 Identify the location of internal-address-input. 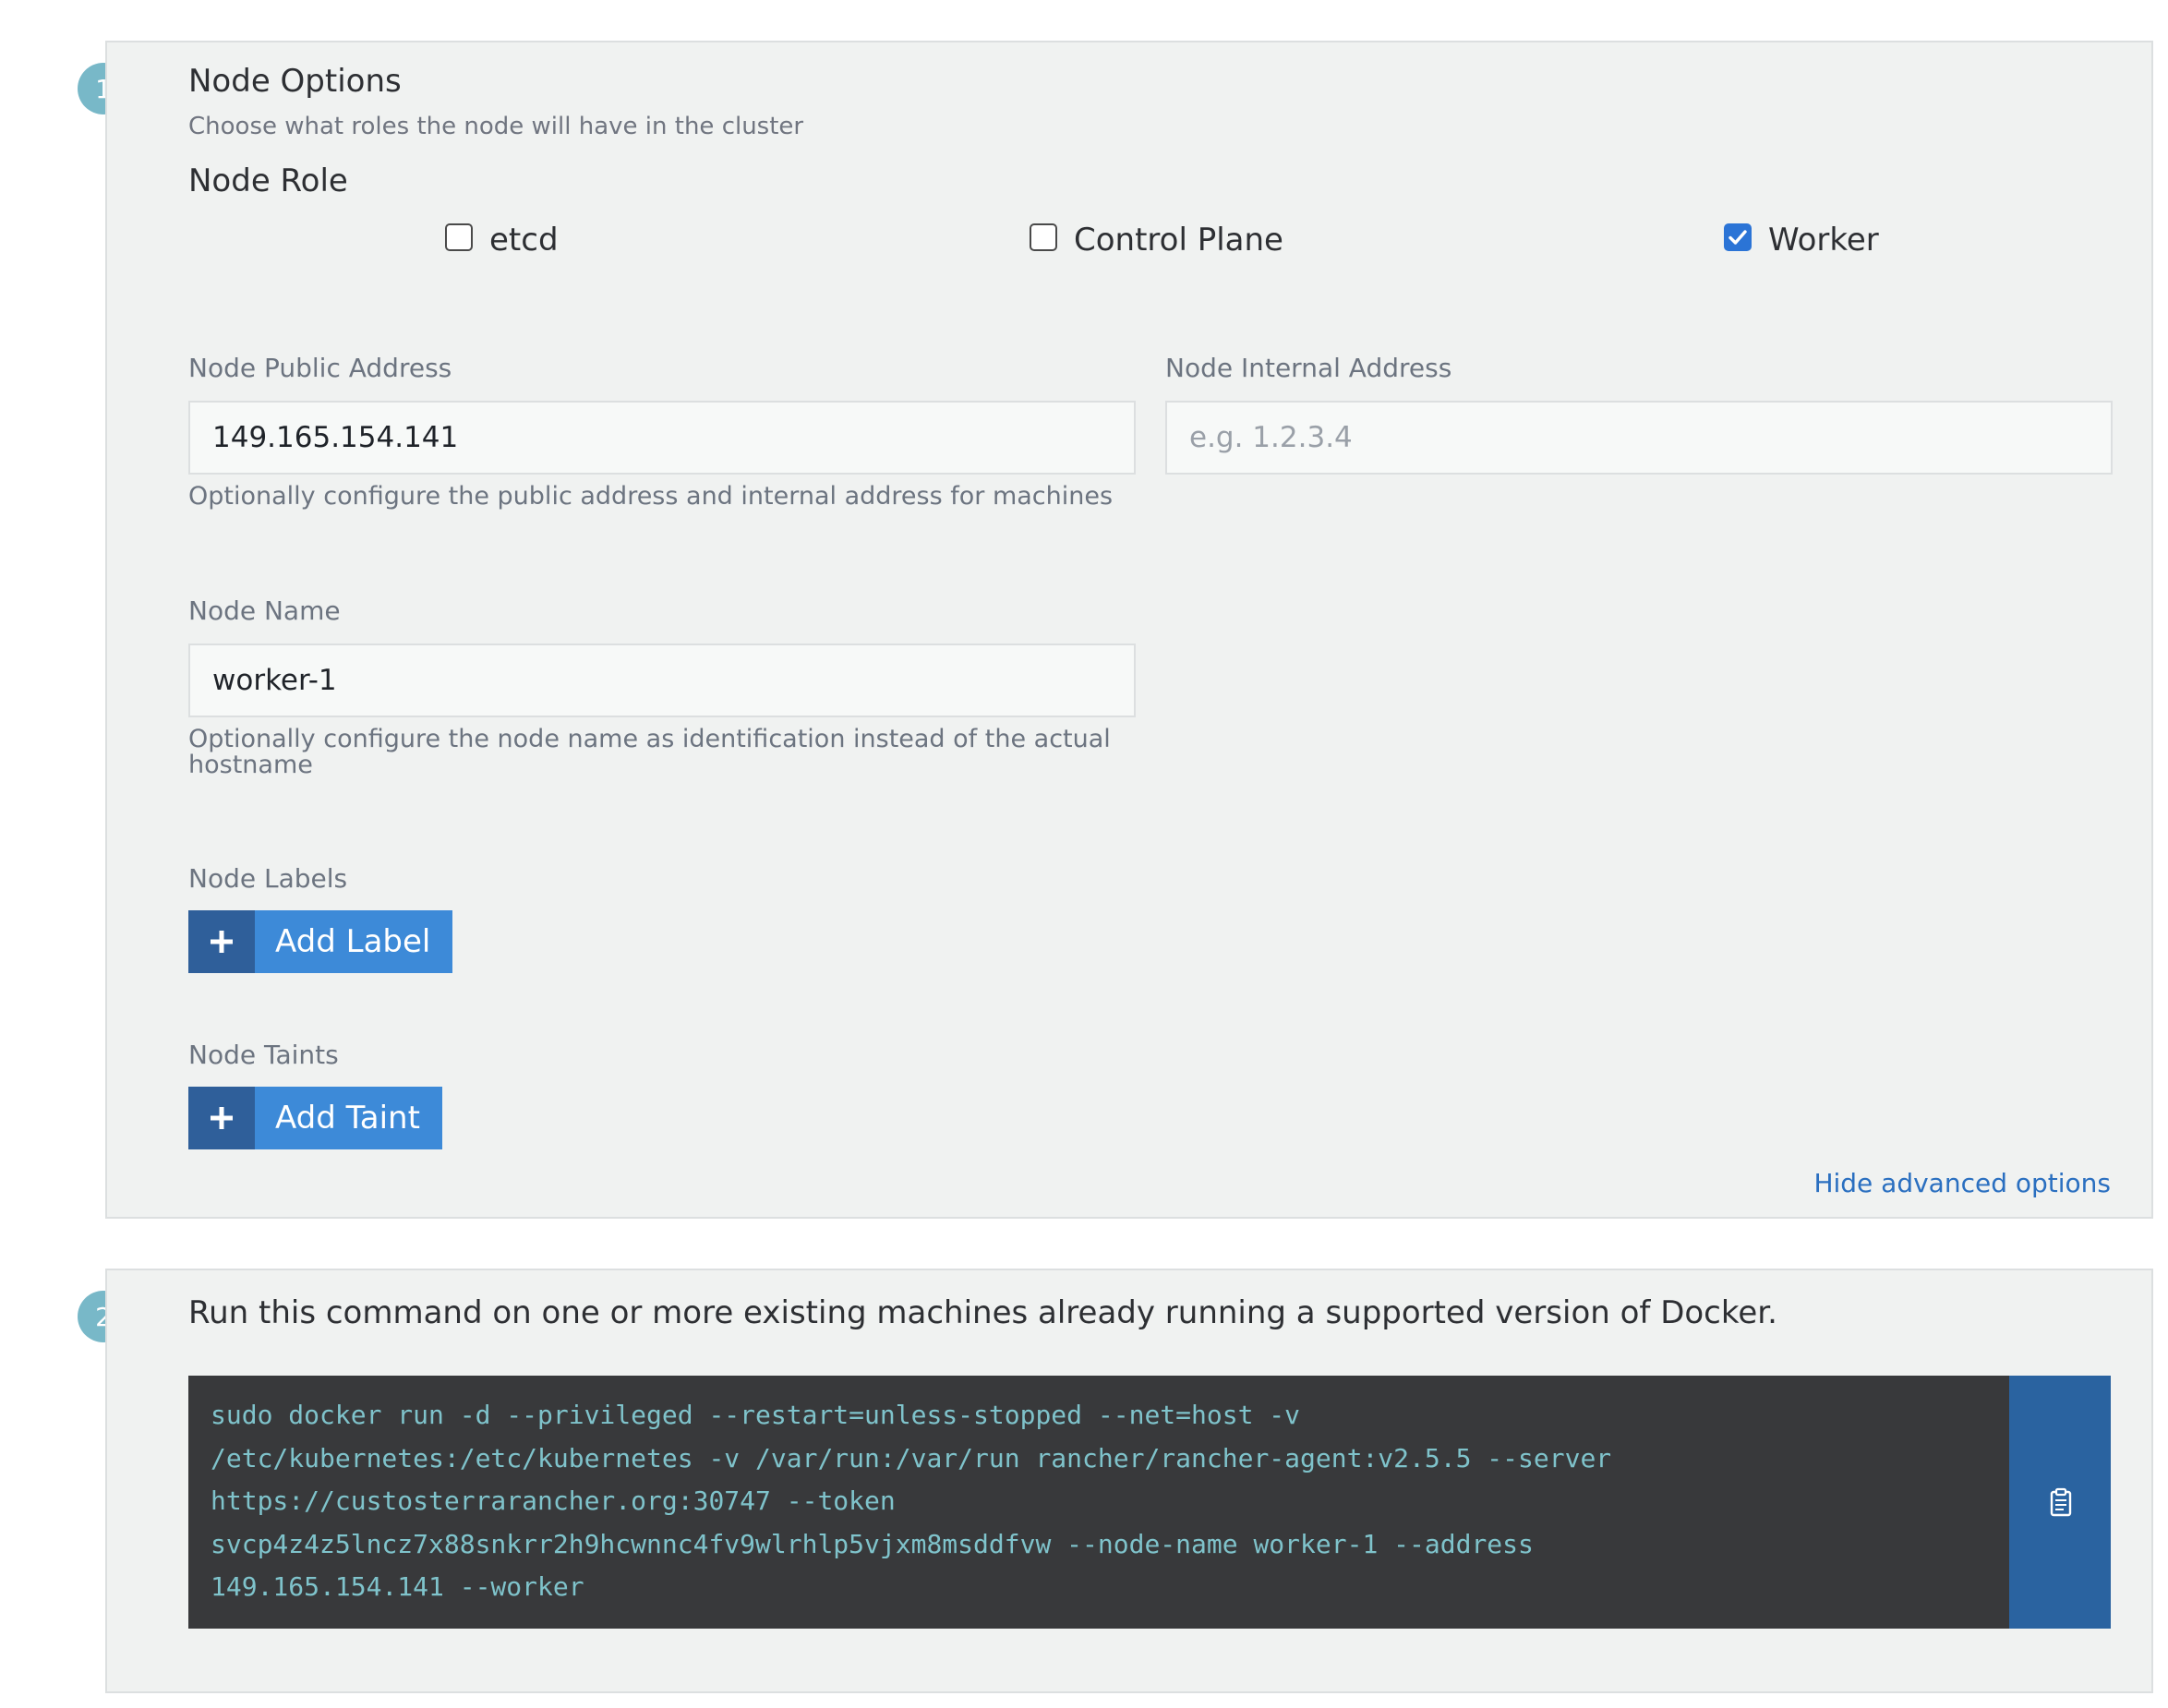
(1639, 438).